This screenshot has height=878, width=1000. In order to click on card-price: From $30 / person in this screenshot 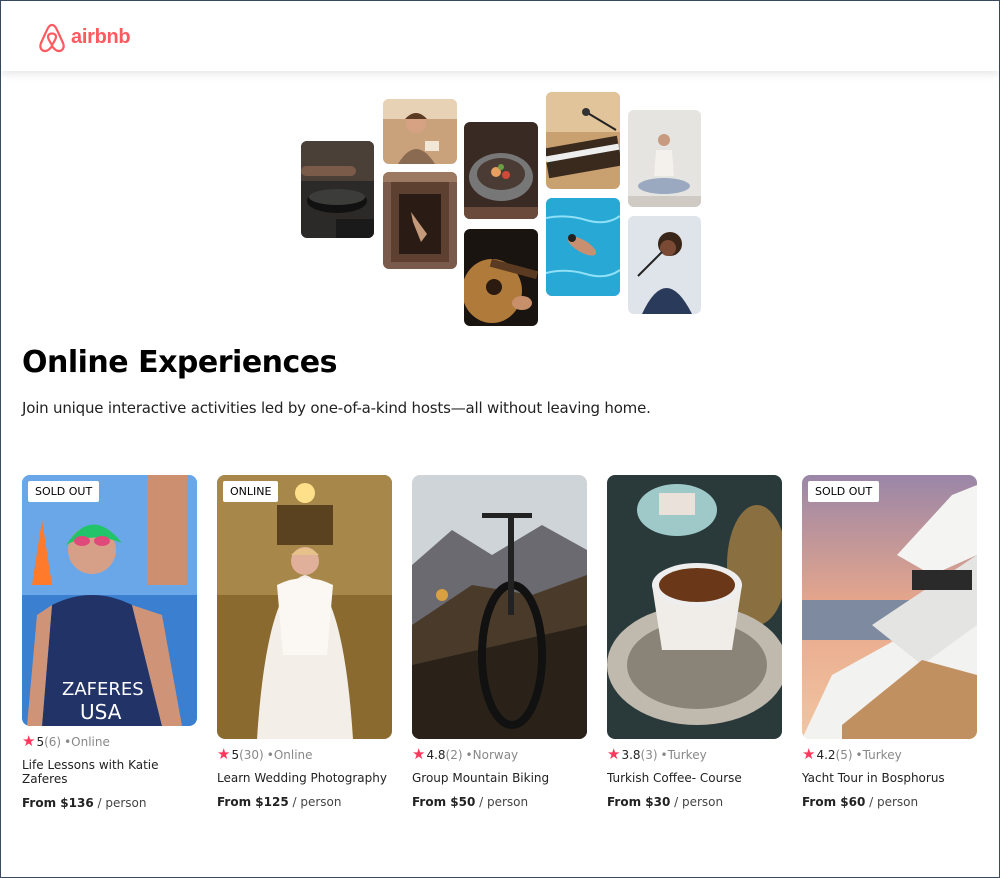, I will do `click(694, 802)`.